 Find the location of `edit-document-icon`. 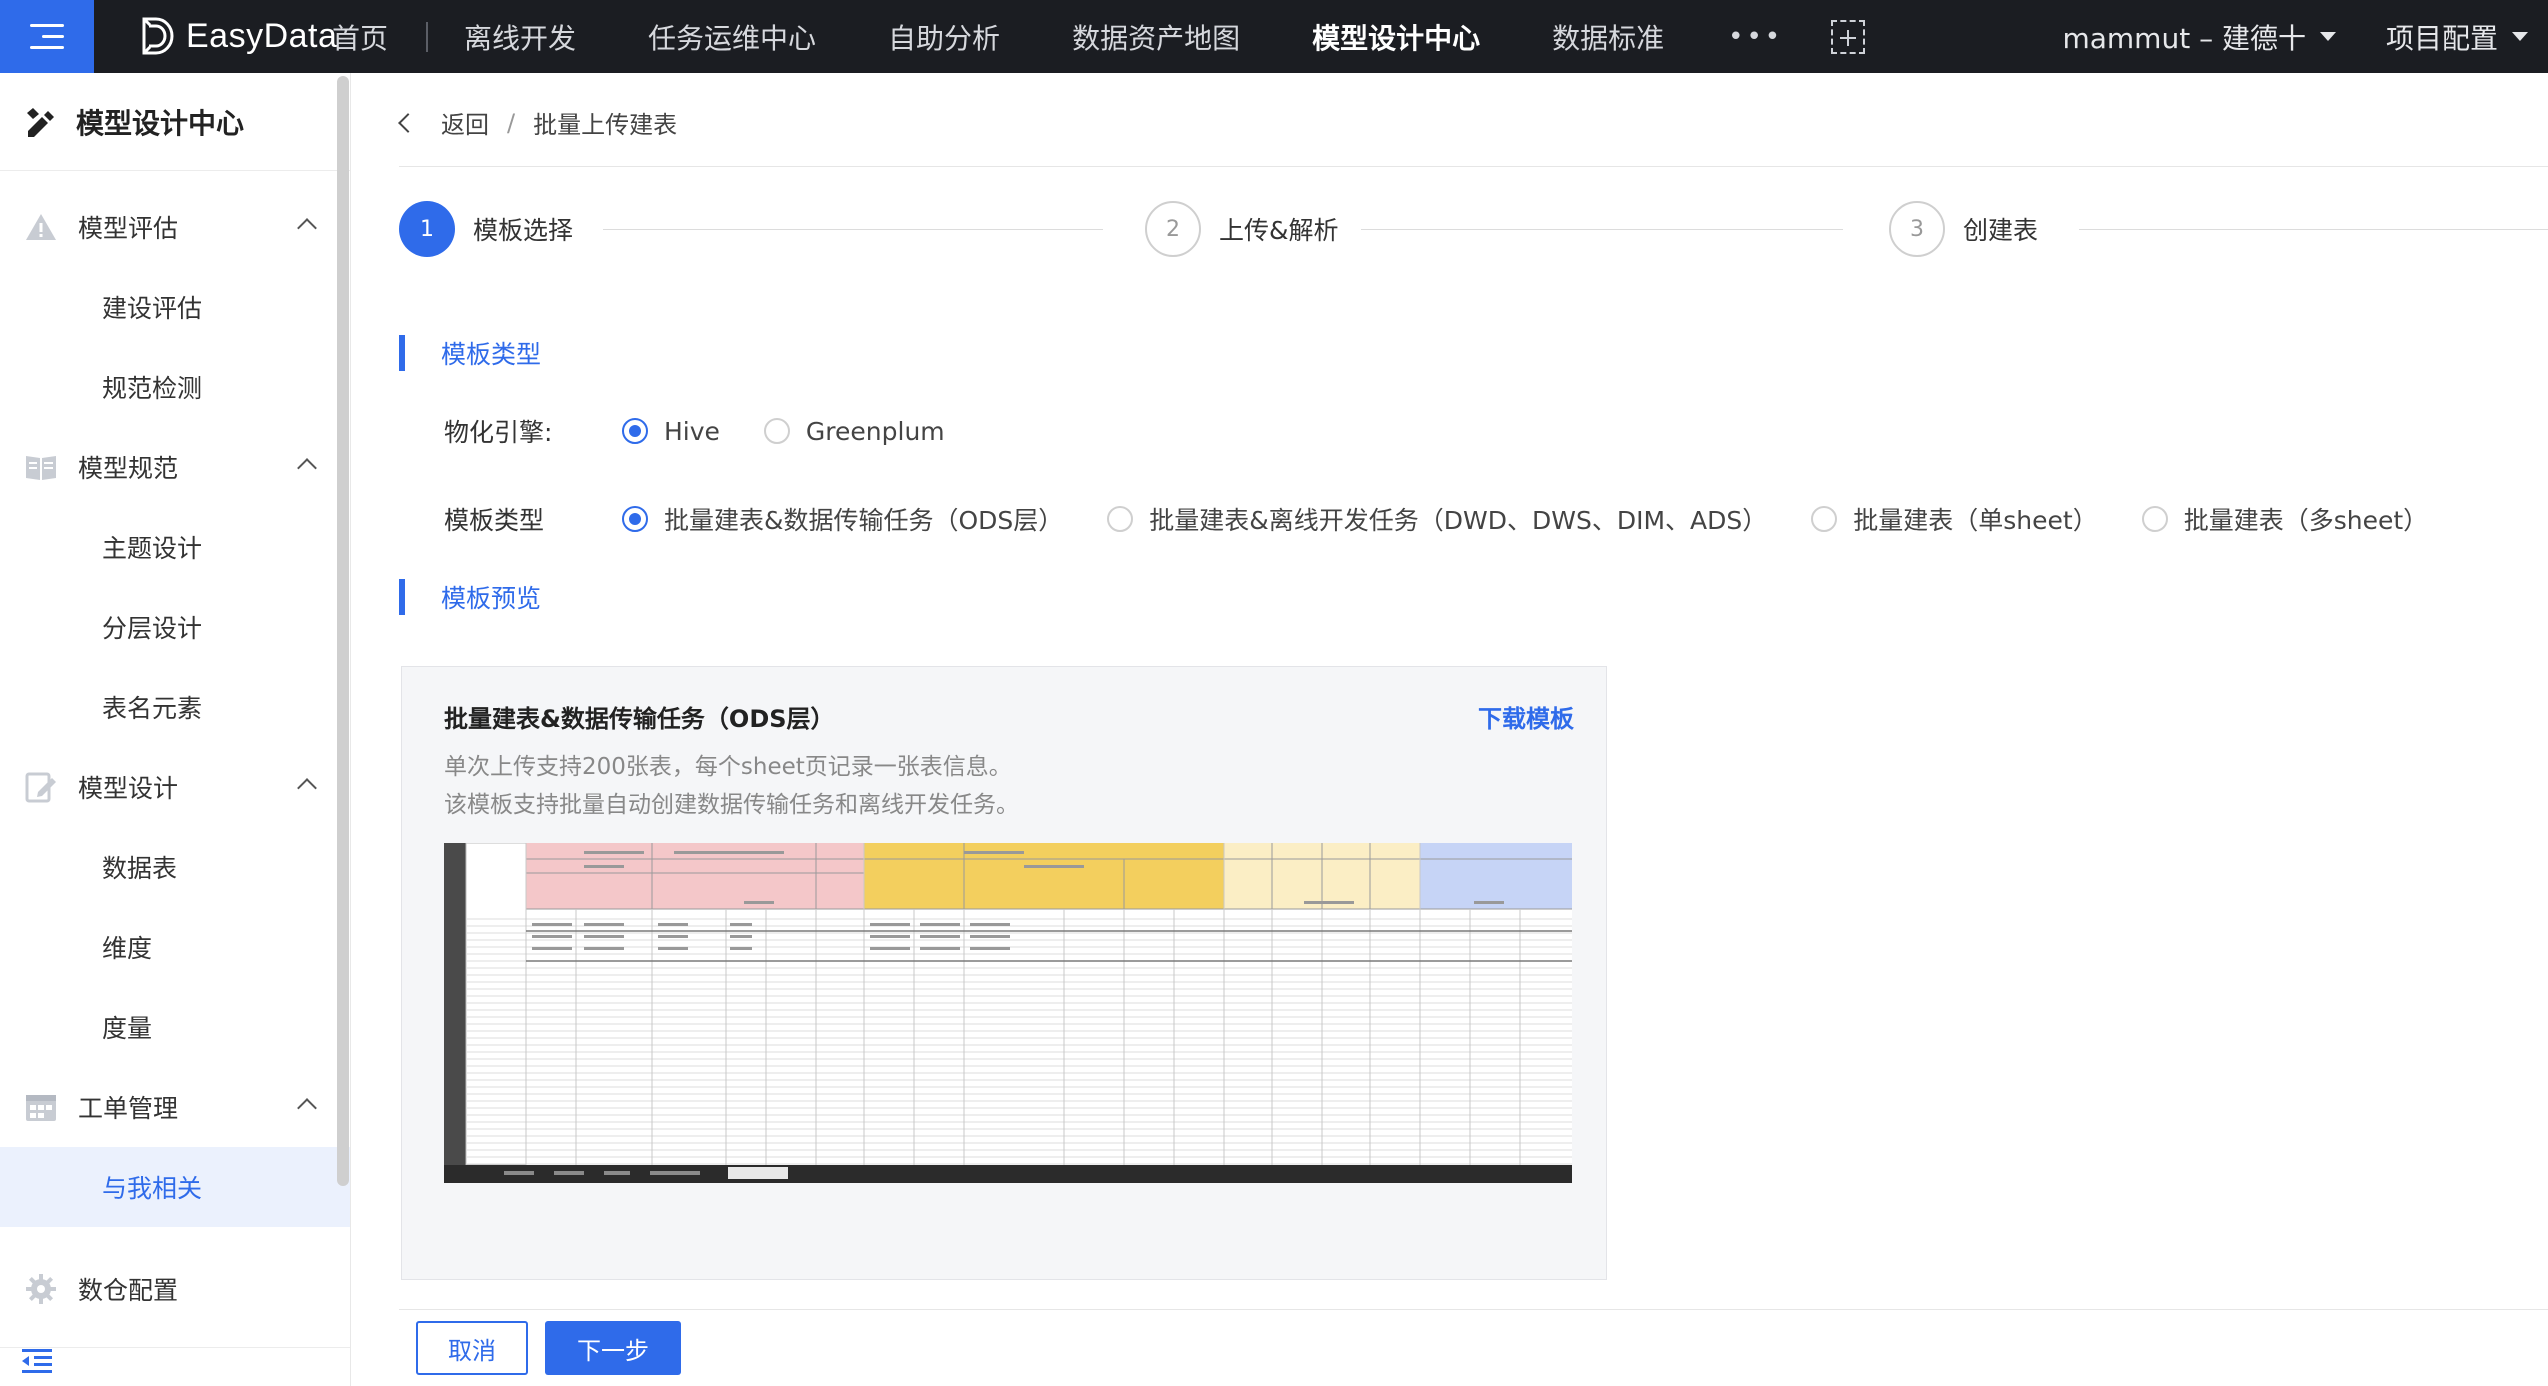

edit-document-icon is located at coordinates (40, 787).